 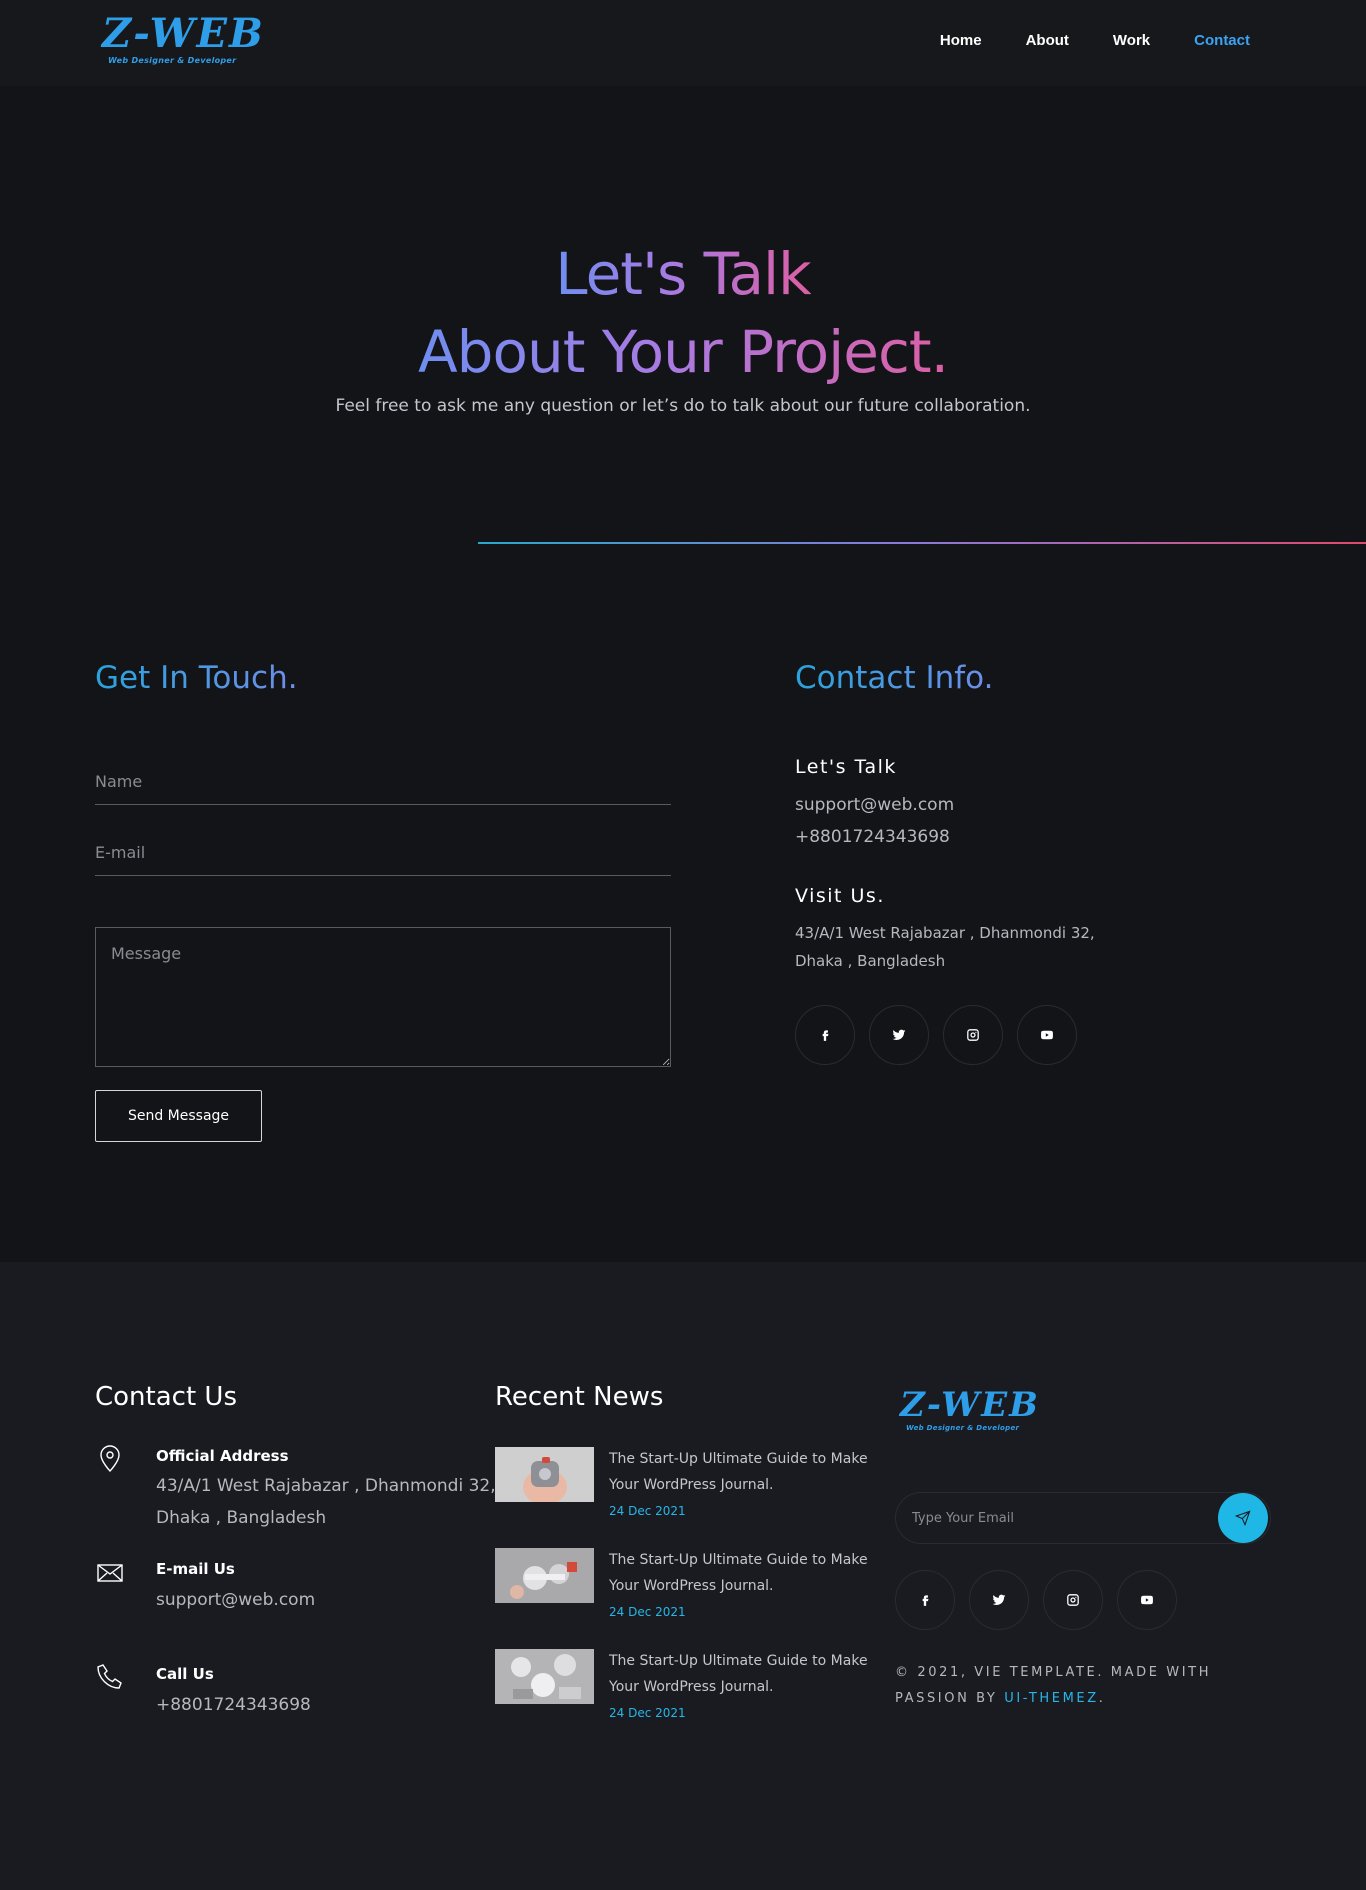 I want to click on logo-tagline: Web Designer & Developer, so click(x=172, y=60).